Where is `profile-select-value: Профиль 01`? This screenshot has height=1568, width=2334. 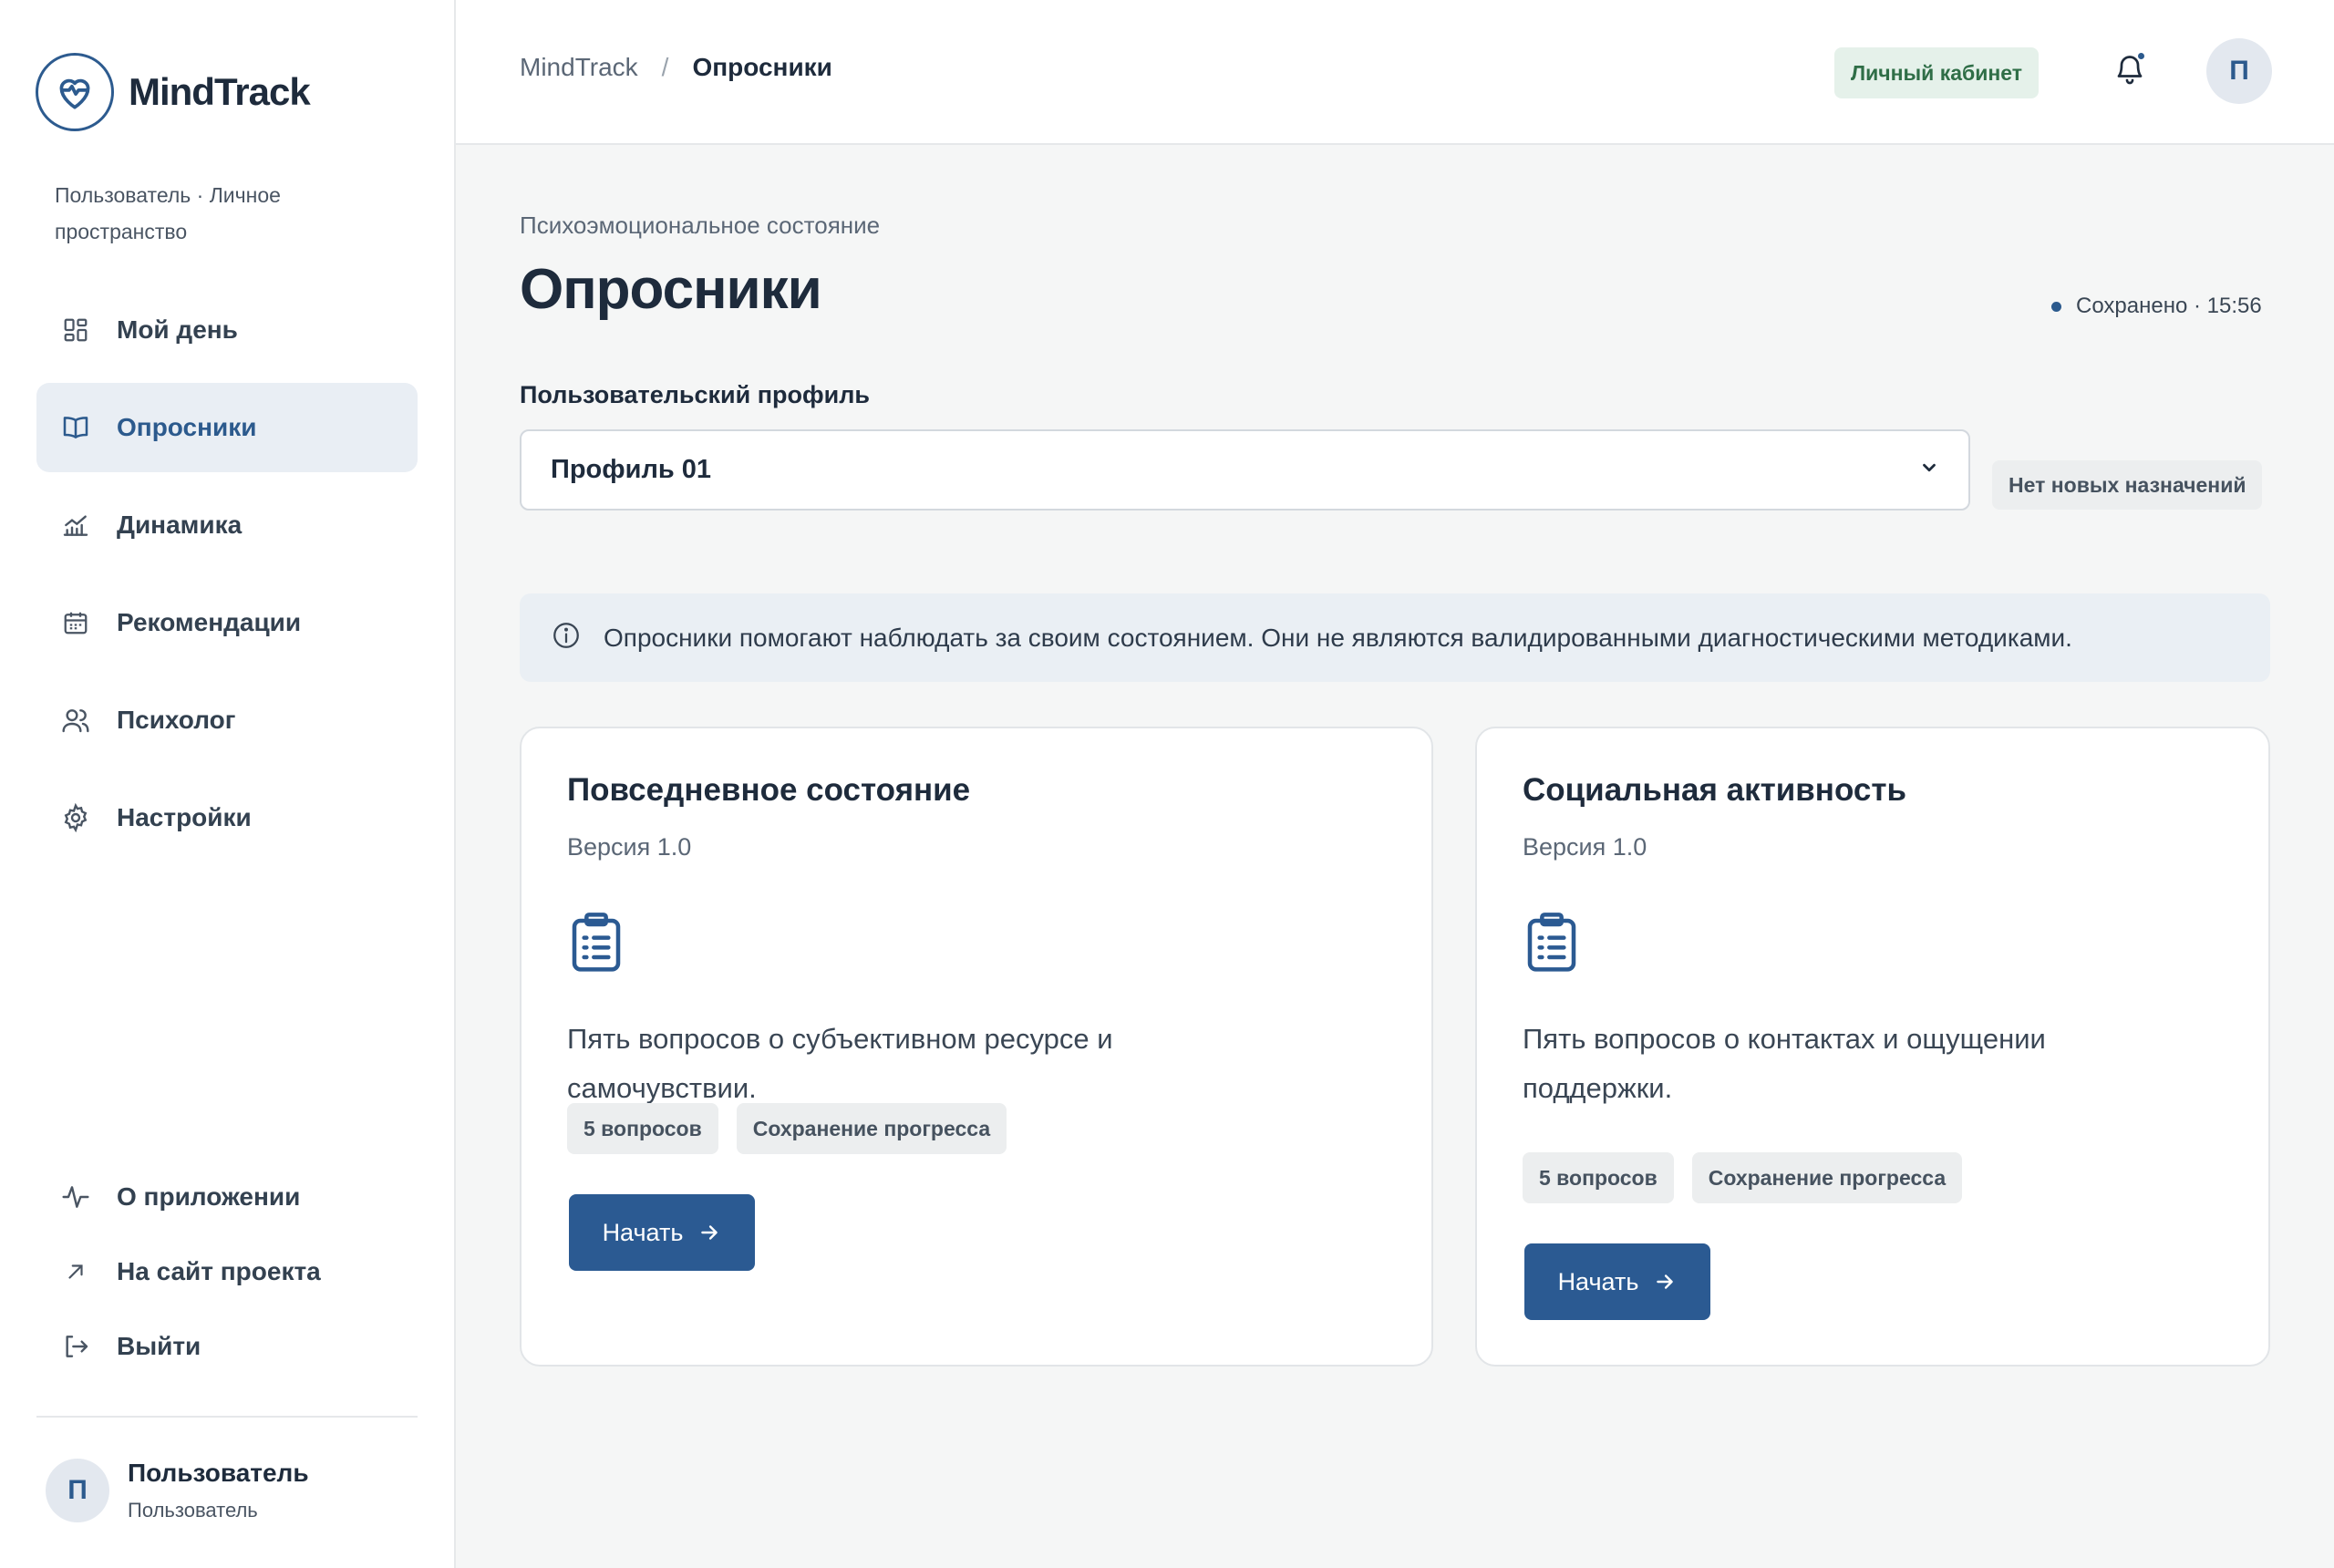
profile-select-value: Профиль 01 is located at coordinates (632, 470).